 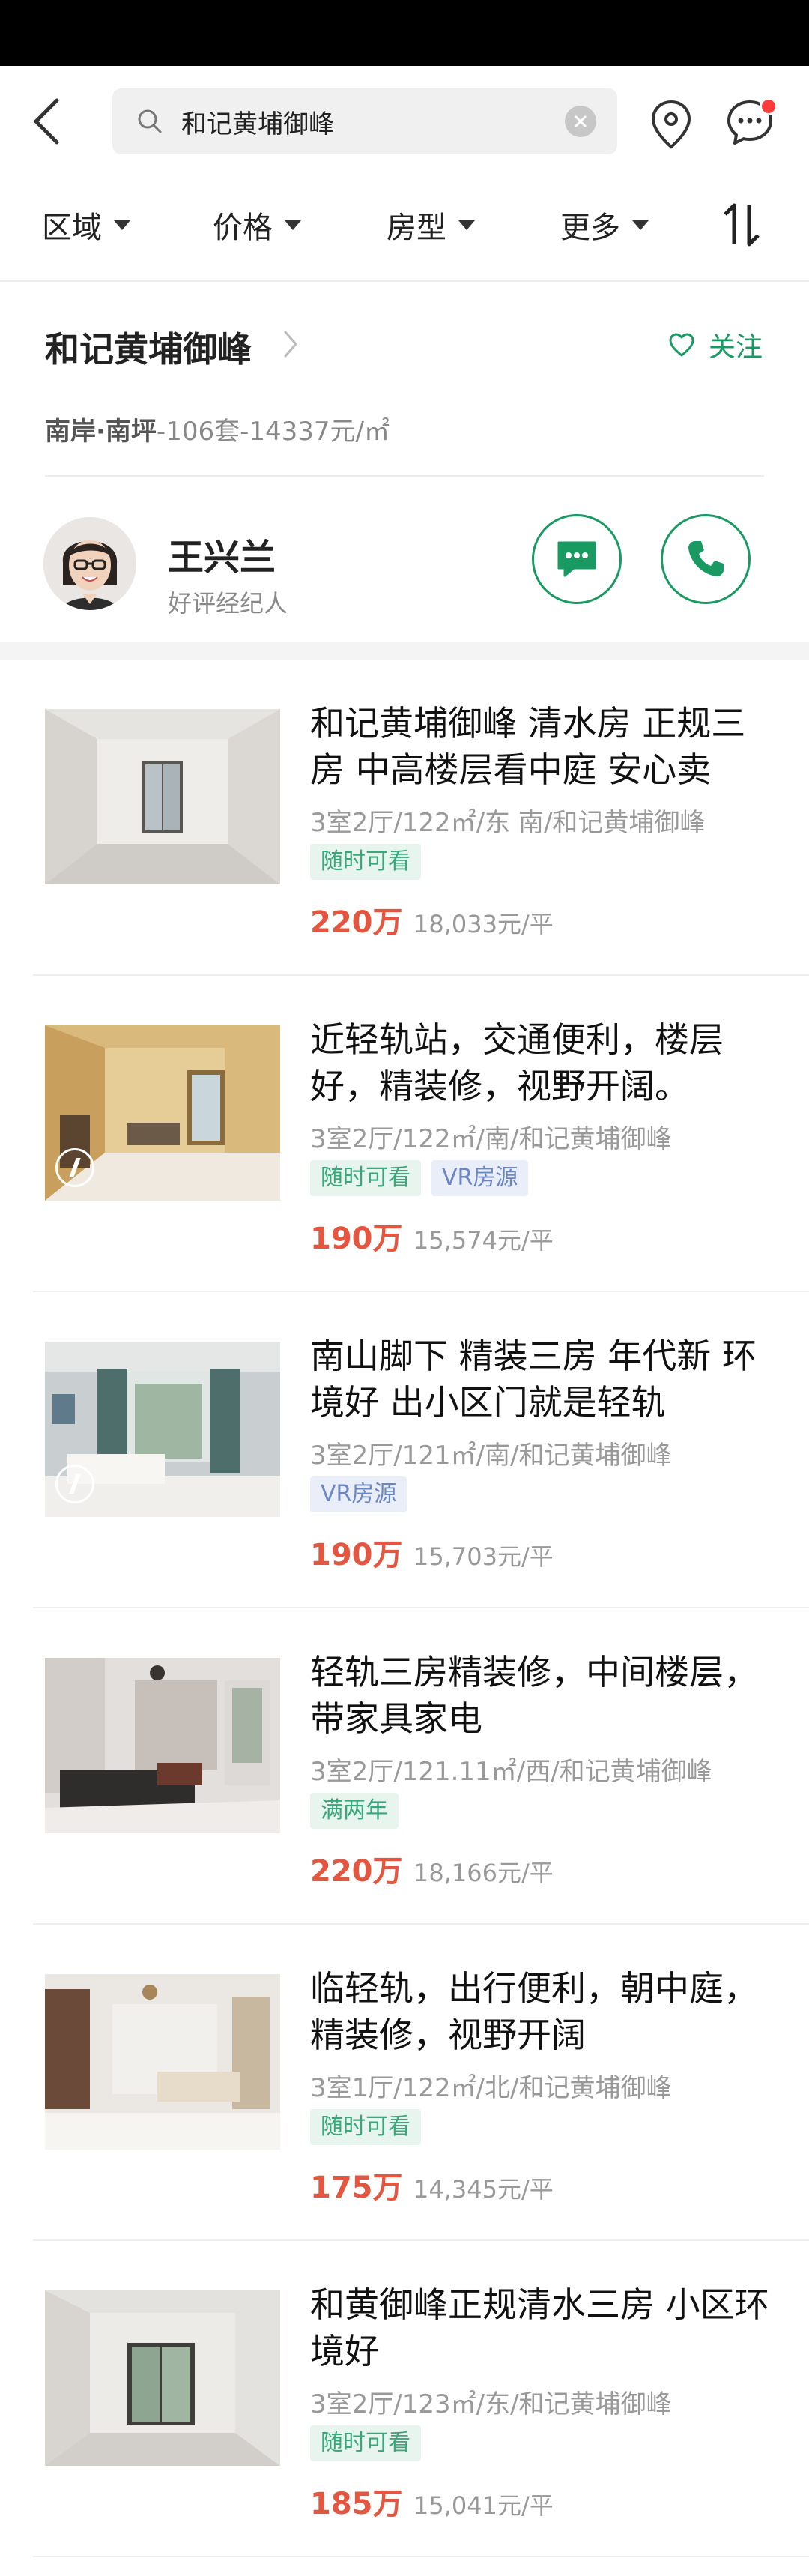 I want to click on agent-role: 好评经纪人, so click(x=228, y=604).